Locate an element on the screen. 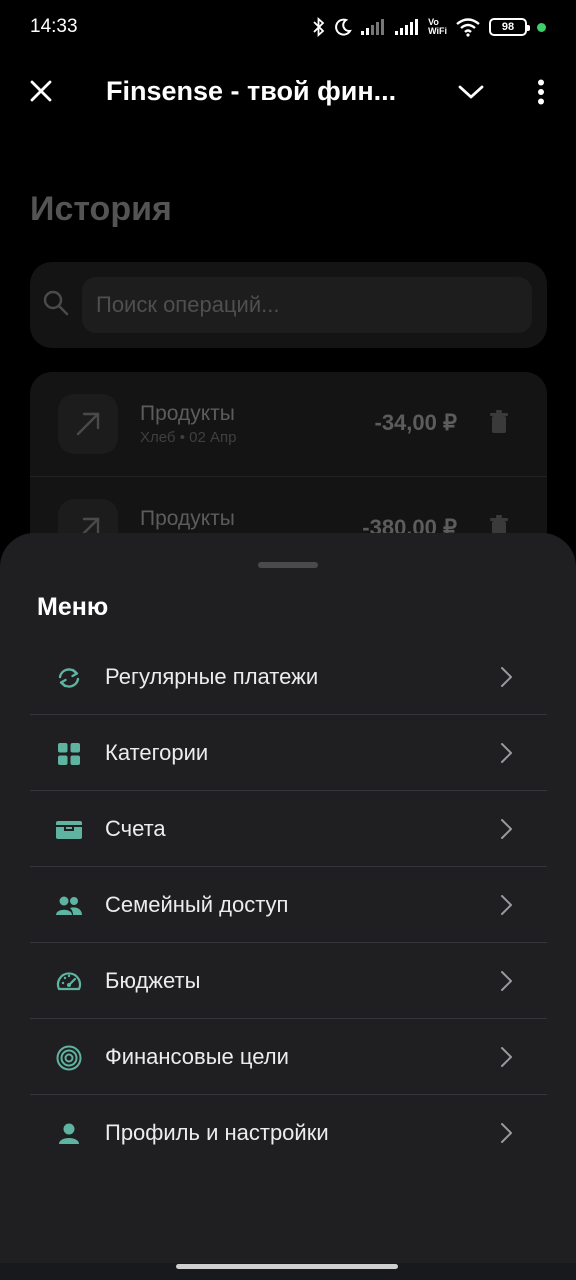  categories-icon is located at coordinates (69, 754).